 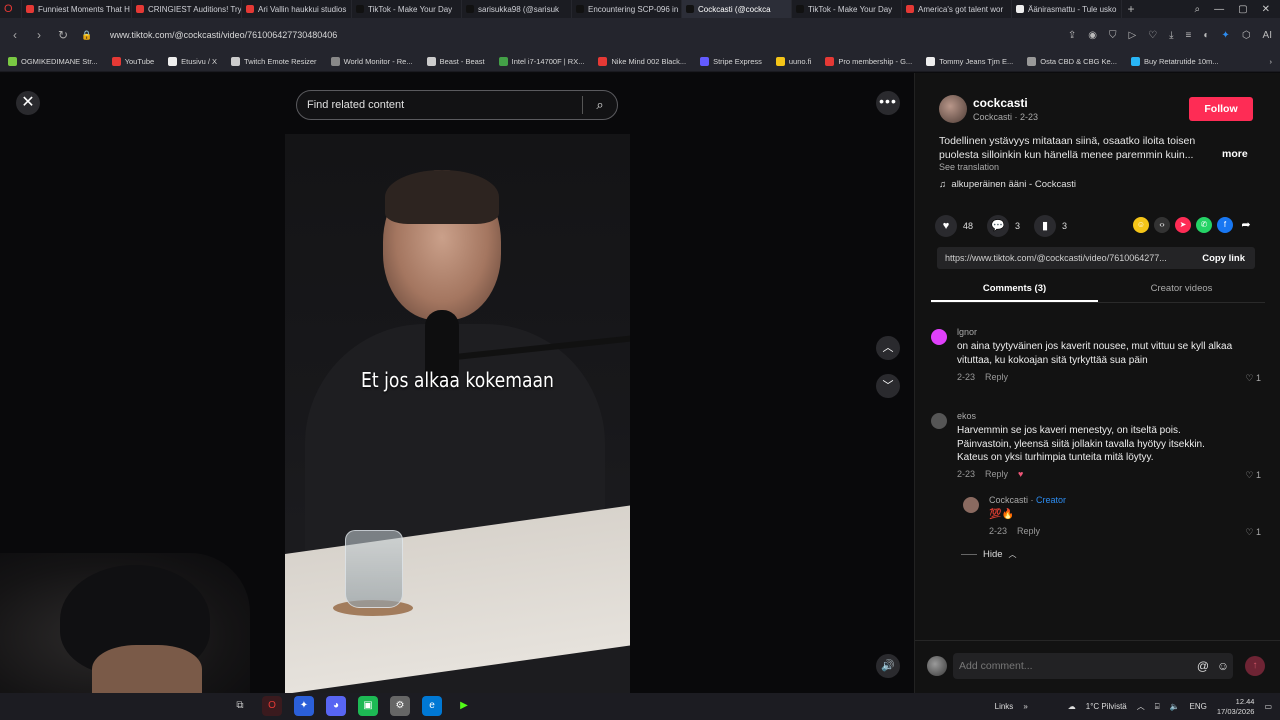 I want to click on hide-replies-button: Hide ︿, so click(x=989, y=554).